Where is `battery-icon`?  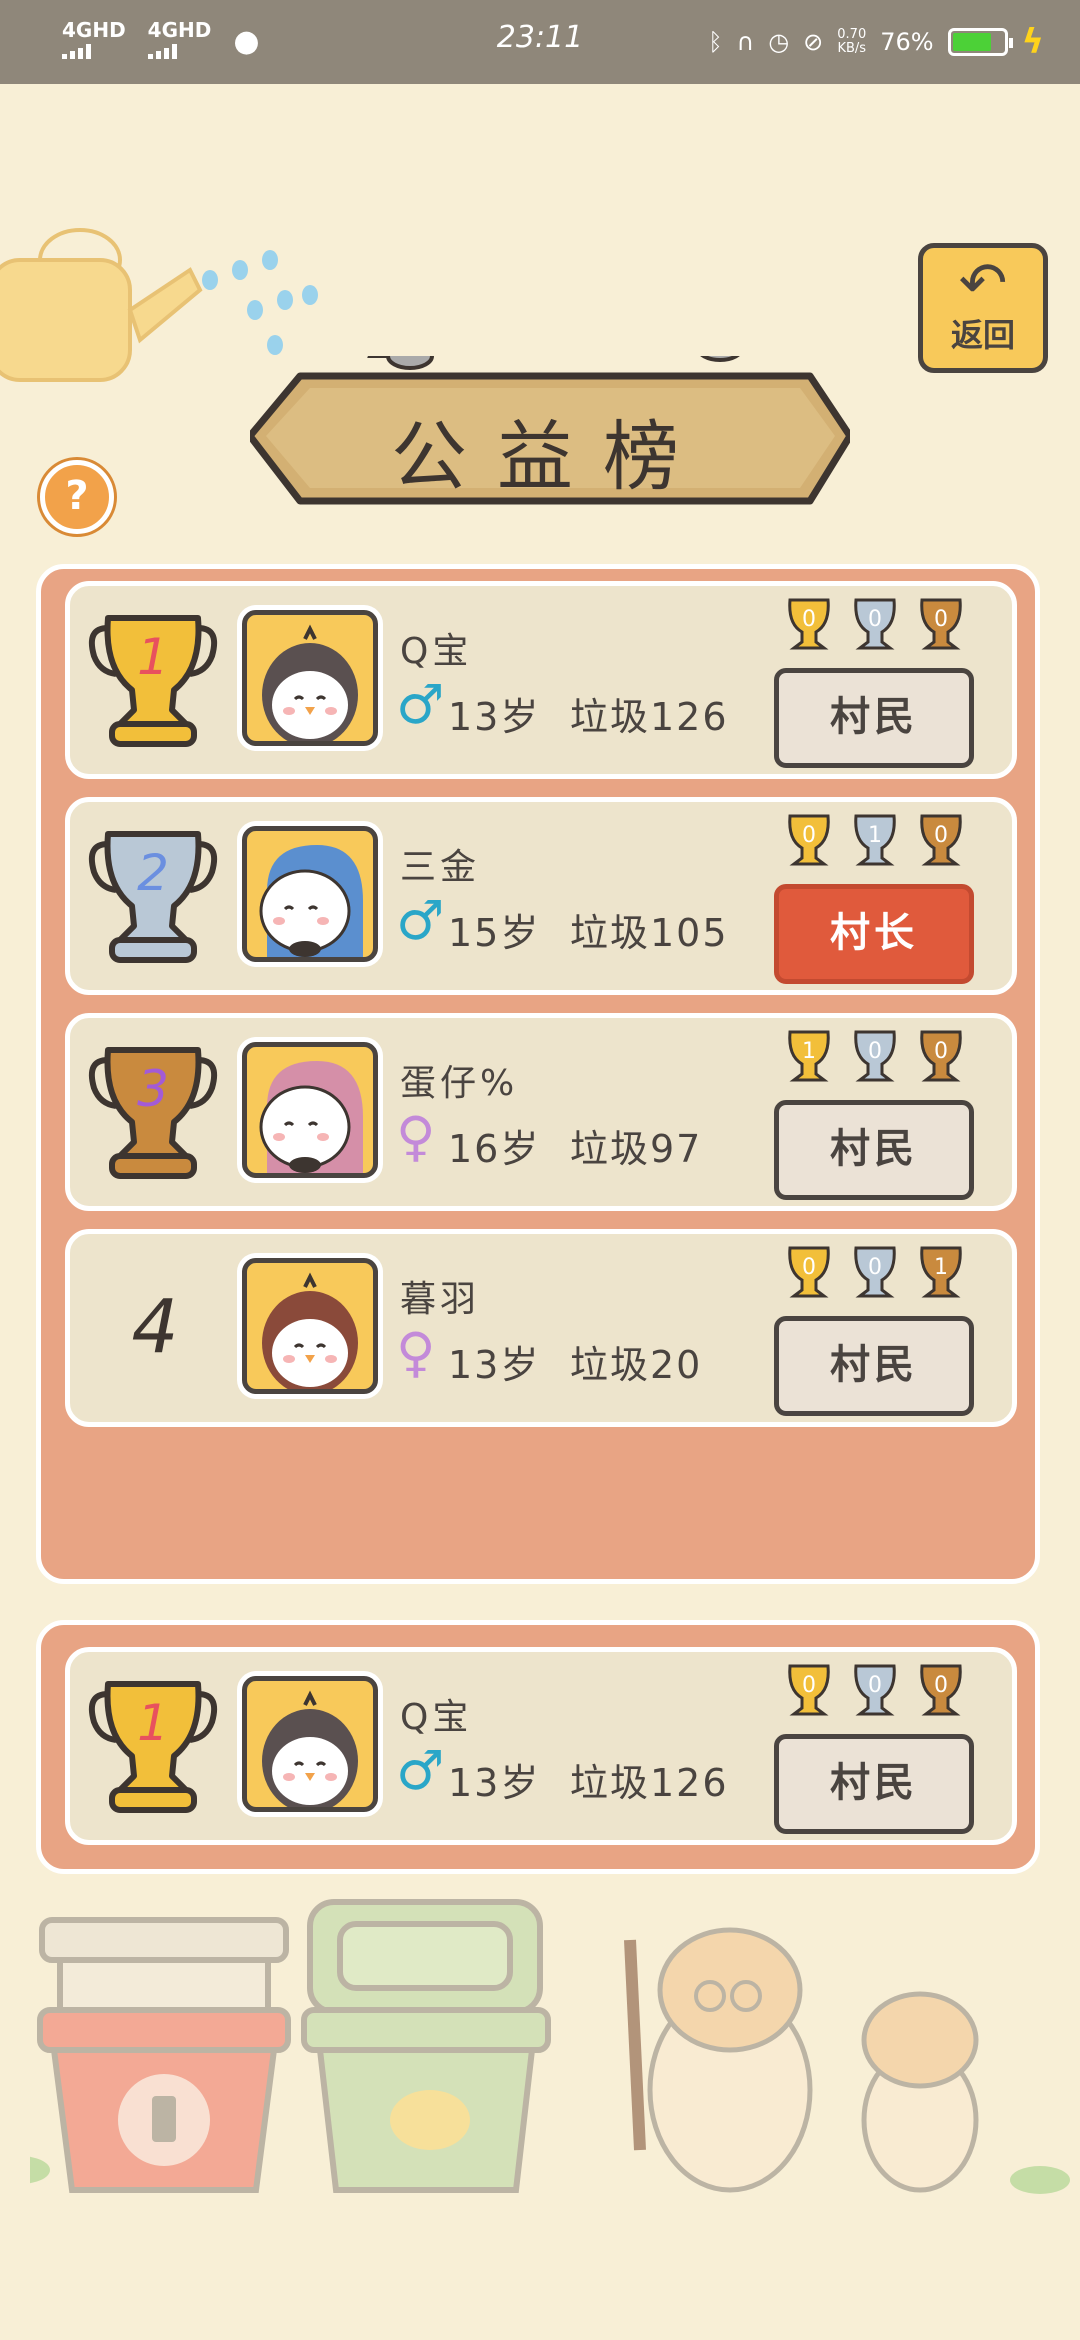
battery-icon is located at coordinates (980, 42).